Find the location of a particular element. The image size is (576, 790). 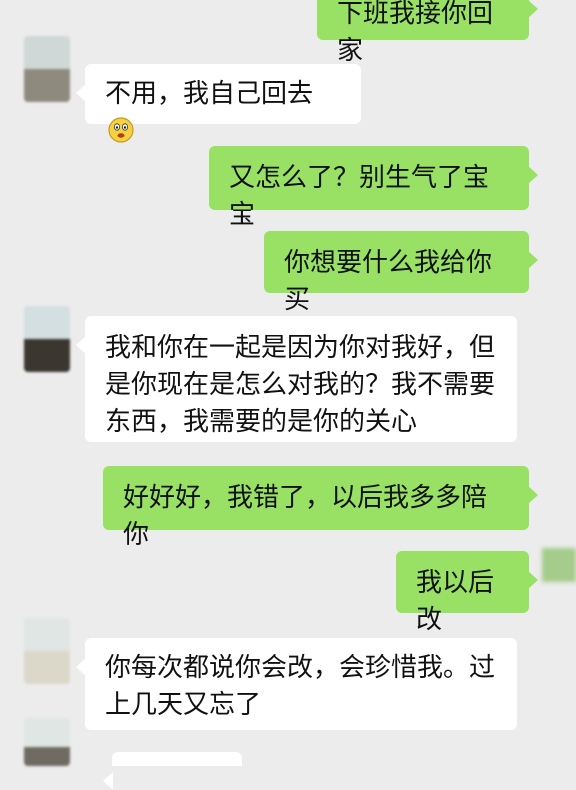

message-bubble-incoming: 你每次都说你会改，会珍惜我。过 上几天又忘了 is located at coordinates (296, 684).